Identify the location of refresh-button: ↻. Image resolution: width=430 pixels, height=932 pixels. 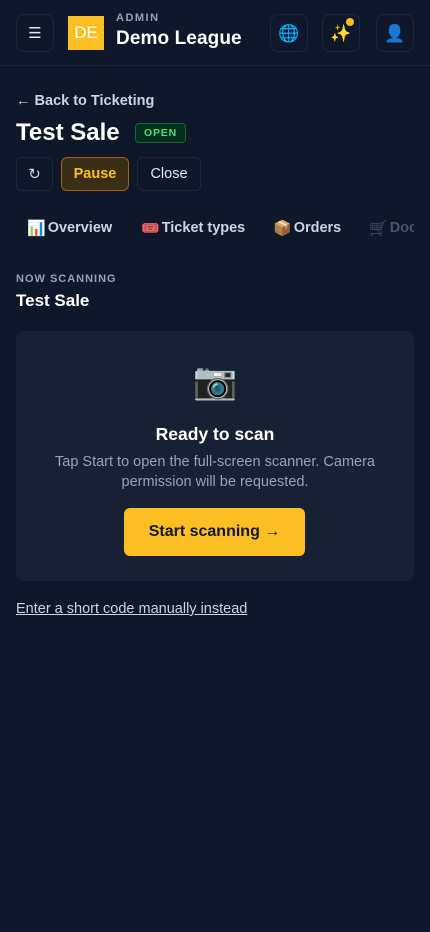
(34, 174).